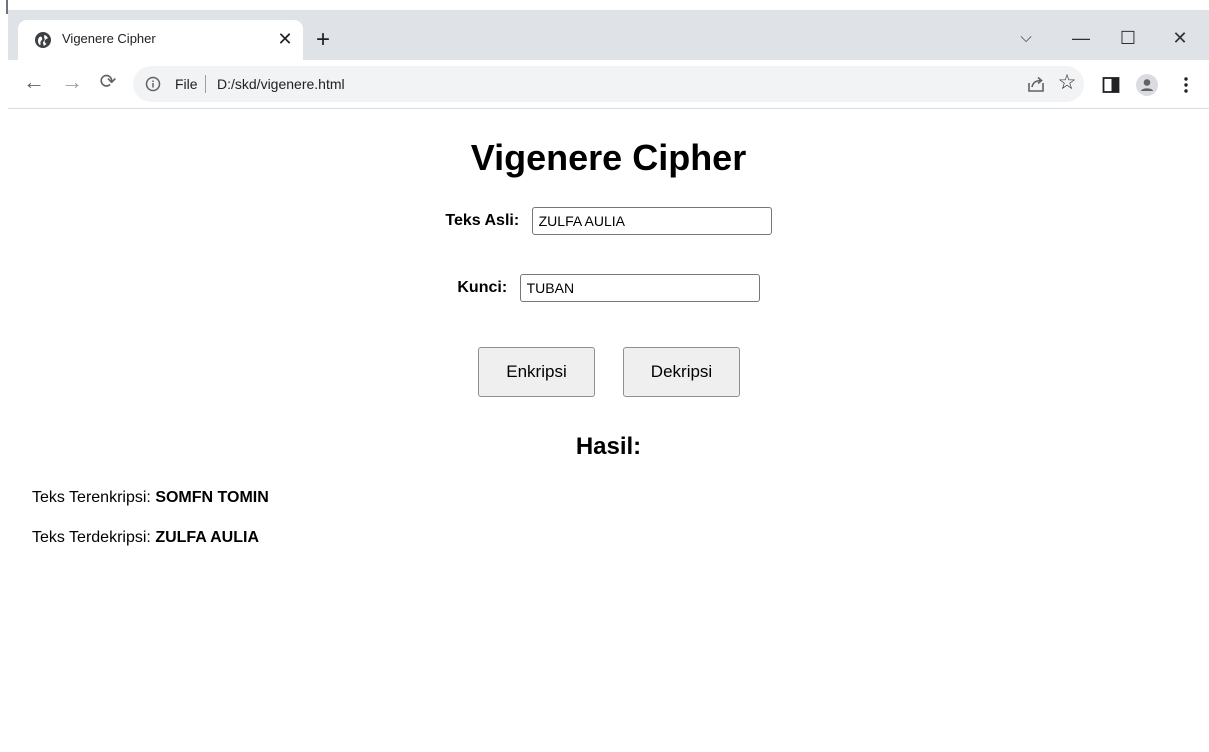 The width and height of the screenshot is (1209, 752). Describe the element at coordinates (482, 220) in the screenshot. I see `plain-text-label: Teks Asli:` at that location.